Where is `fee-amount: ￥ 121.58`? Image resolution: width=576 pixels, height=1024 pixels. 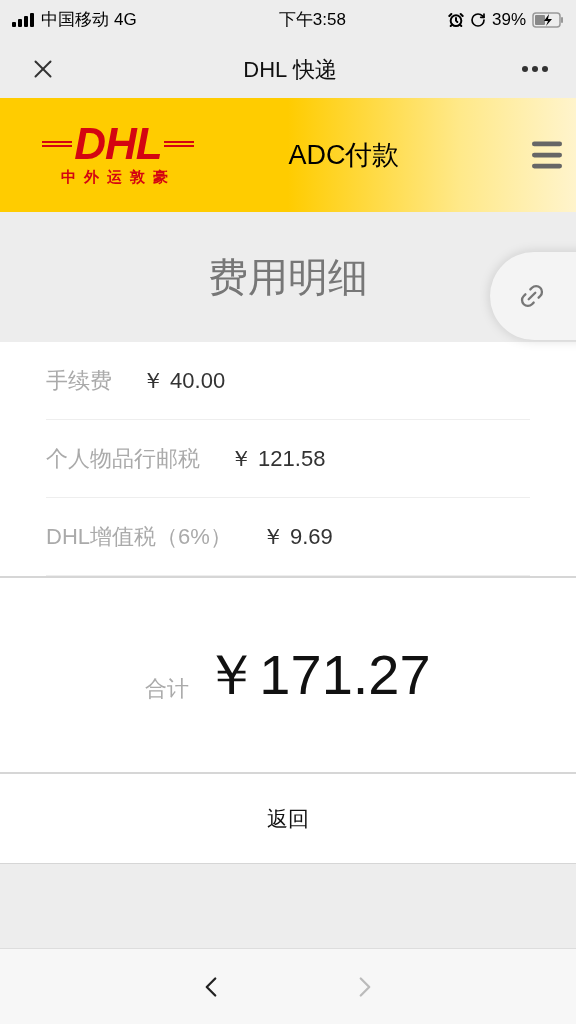
fee-amount: ￥ 121.58 is located at coordinates (278, 459).